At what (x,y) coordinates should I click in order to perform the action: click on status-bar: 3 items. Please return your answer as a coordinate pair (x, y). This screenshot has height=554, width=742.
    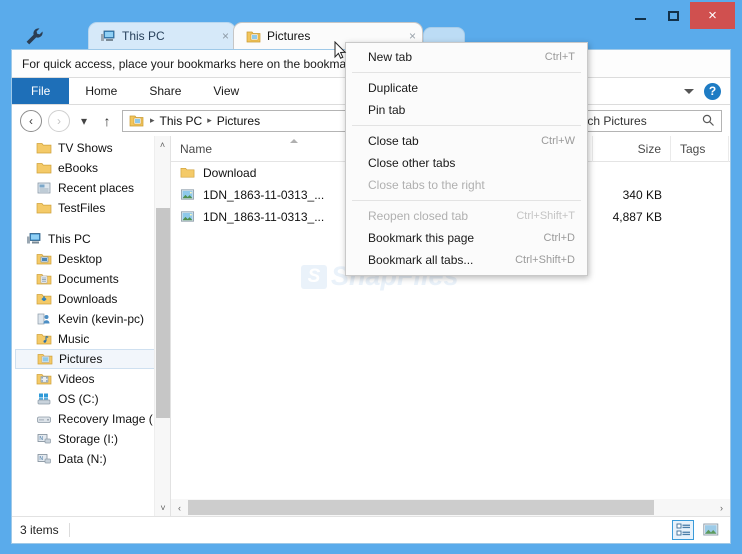
    Looking at the image, I should click on (371, 529).